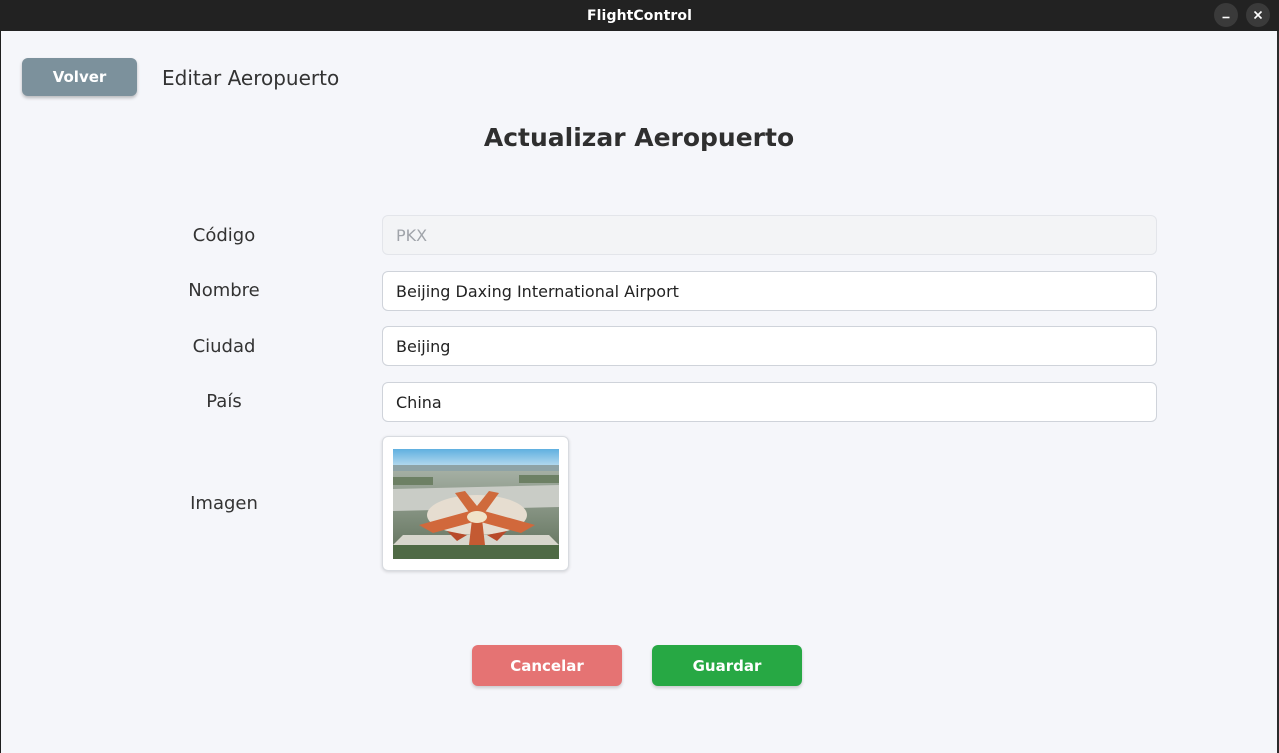 The width and height of the screenshot is (1279, 753). What do you see at coordinates (1226, 15) in the screenshot?
I see `minimize-button` at bounding box center [1226, 15].